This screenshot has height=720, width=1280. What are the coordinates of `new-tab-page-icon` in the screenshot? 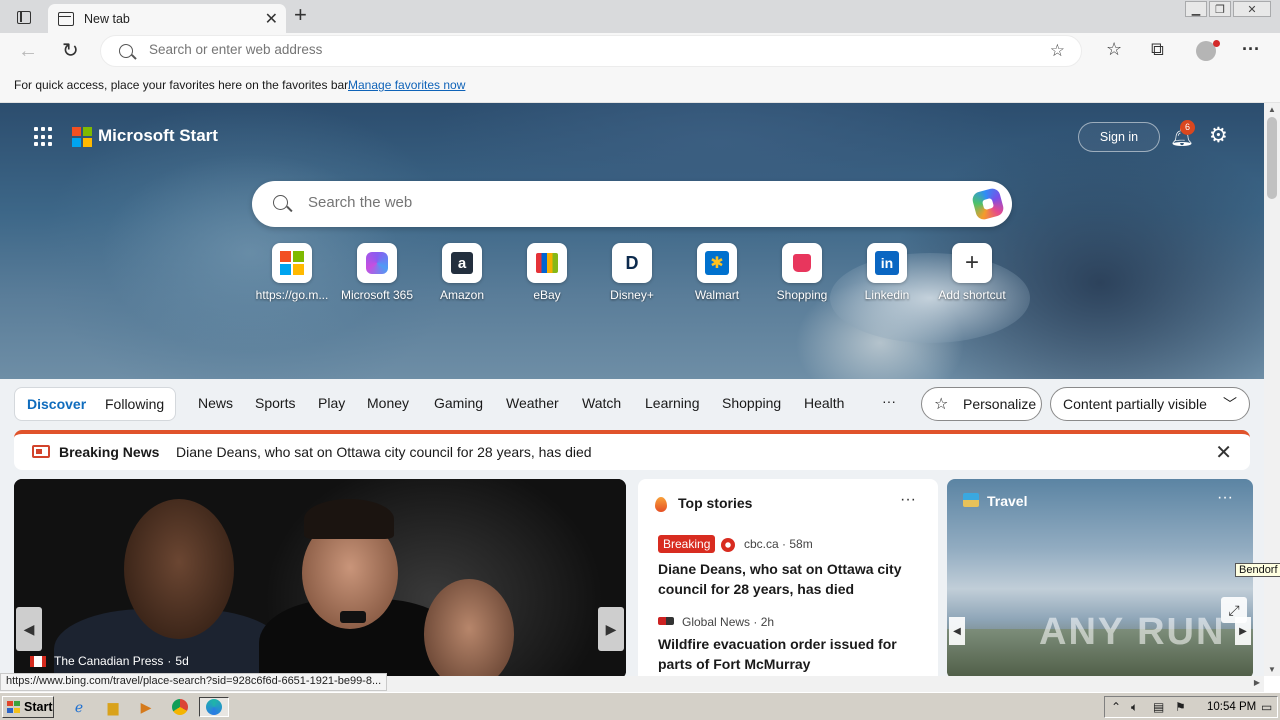 It's located at (66, 18).